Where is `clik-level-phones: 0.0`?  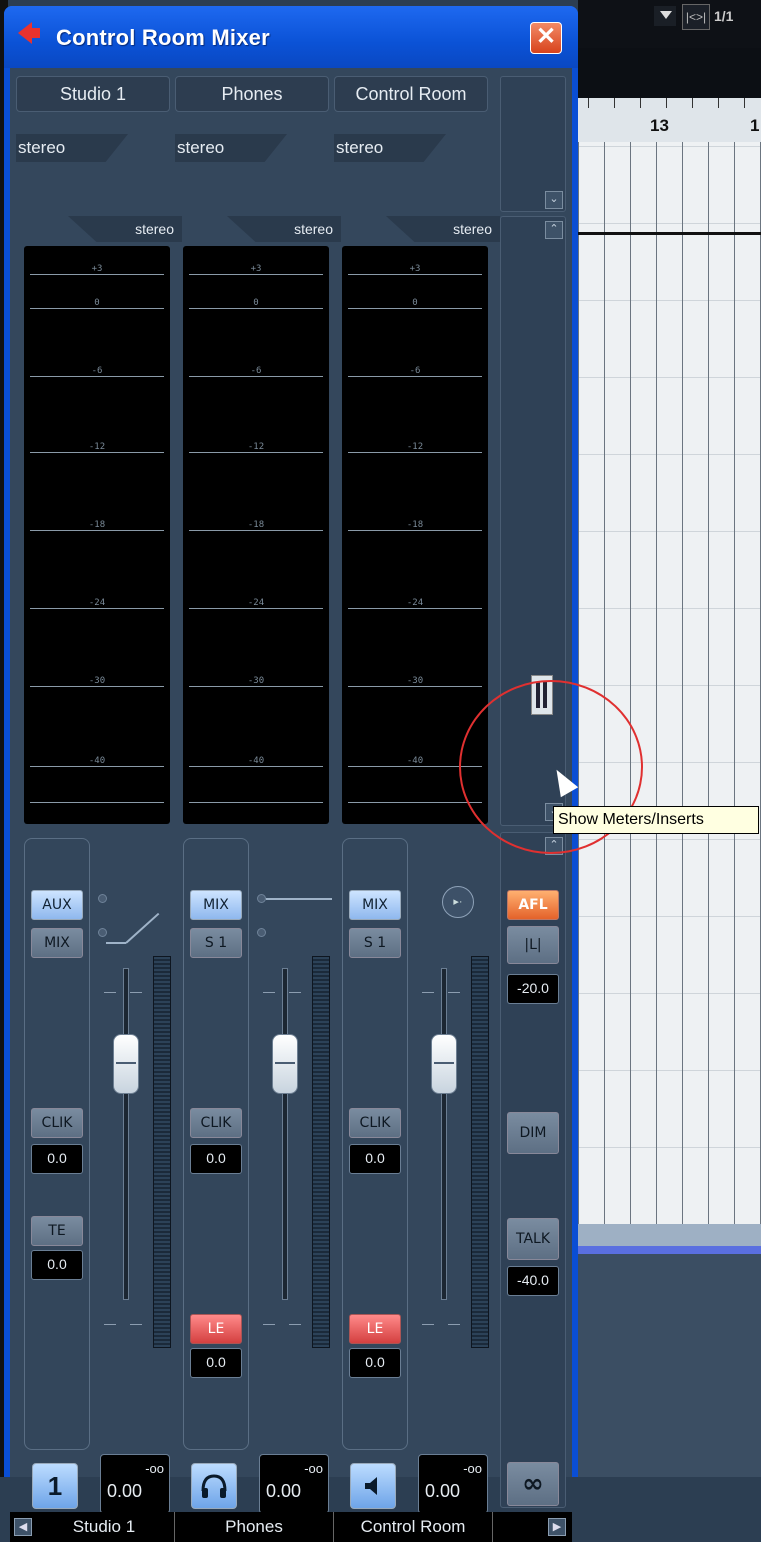
clik-level-phones: 0.0 is located at coordinates (216, 1159).